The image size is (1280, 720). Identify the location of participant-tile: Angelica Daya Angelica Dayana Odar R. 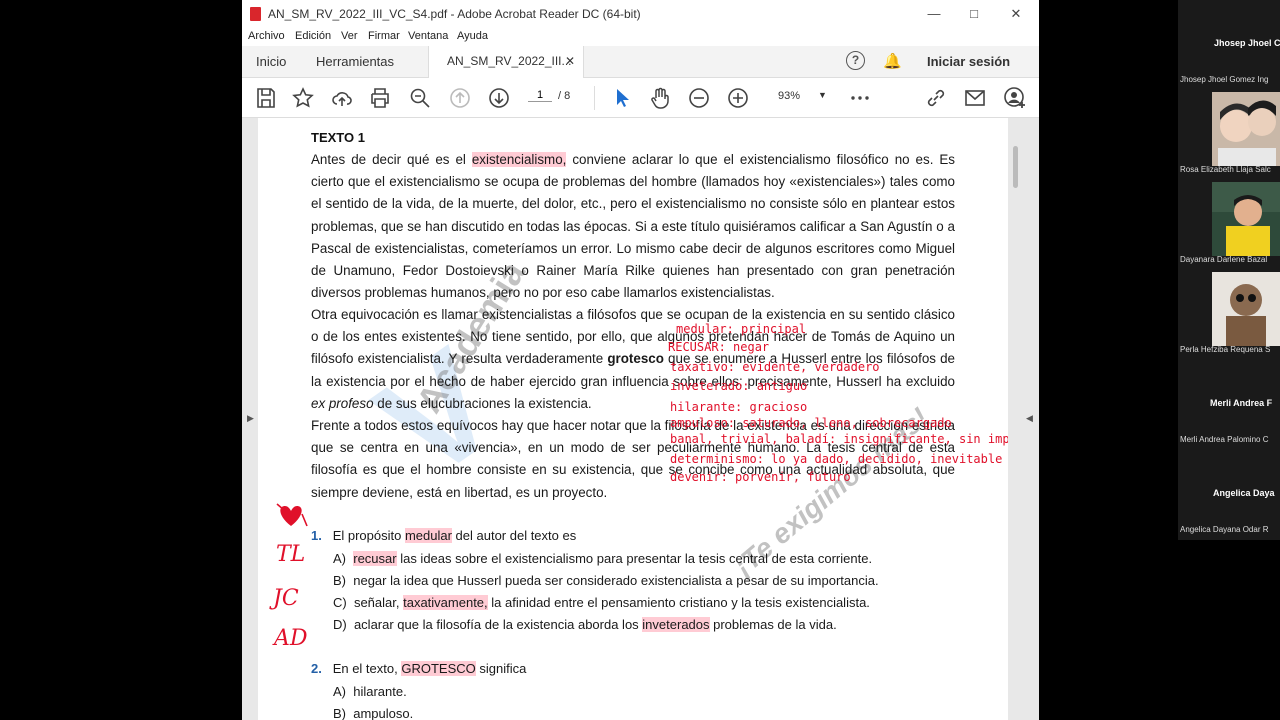
(1229, 494).